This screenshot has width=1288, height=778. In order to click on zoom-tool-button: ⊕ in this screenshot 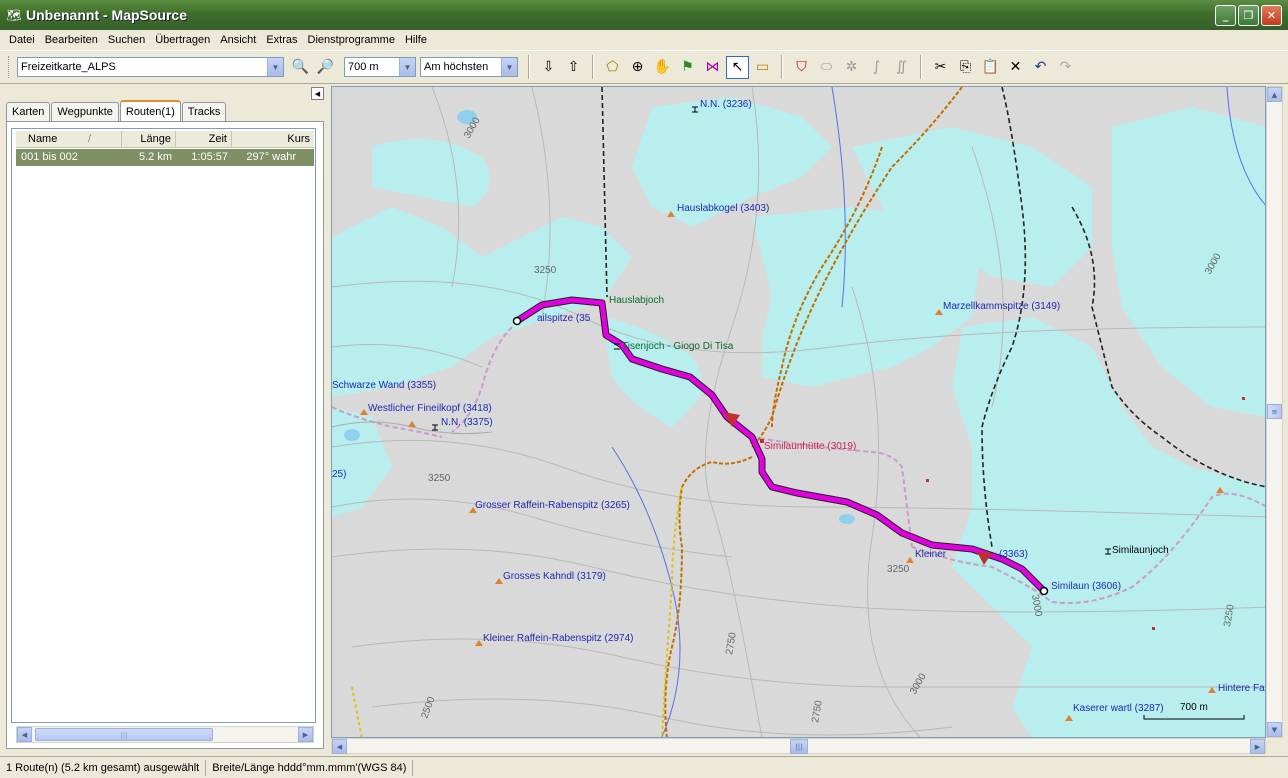, I will do `click(637, 67)`.